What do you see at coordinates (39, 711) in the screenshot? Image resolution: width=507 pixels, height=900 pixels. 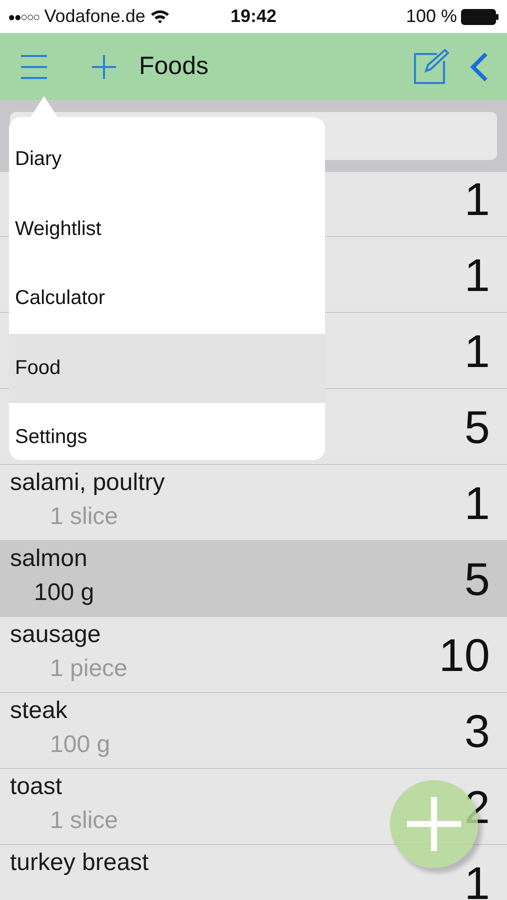 I see `food-name: steak` at bounding box center [39, 711].